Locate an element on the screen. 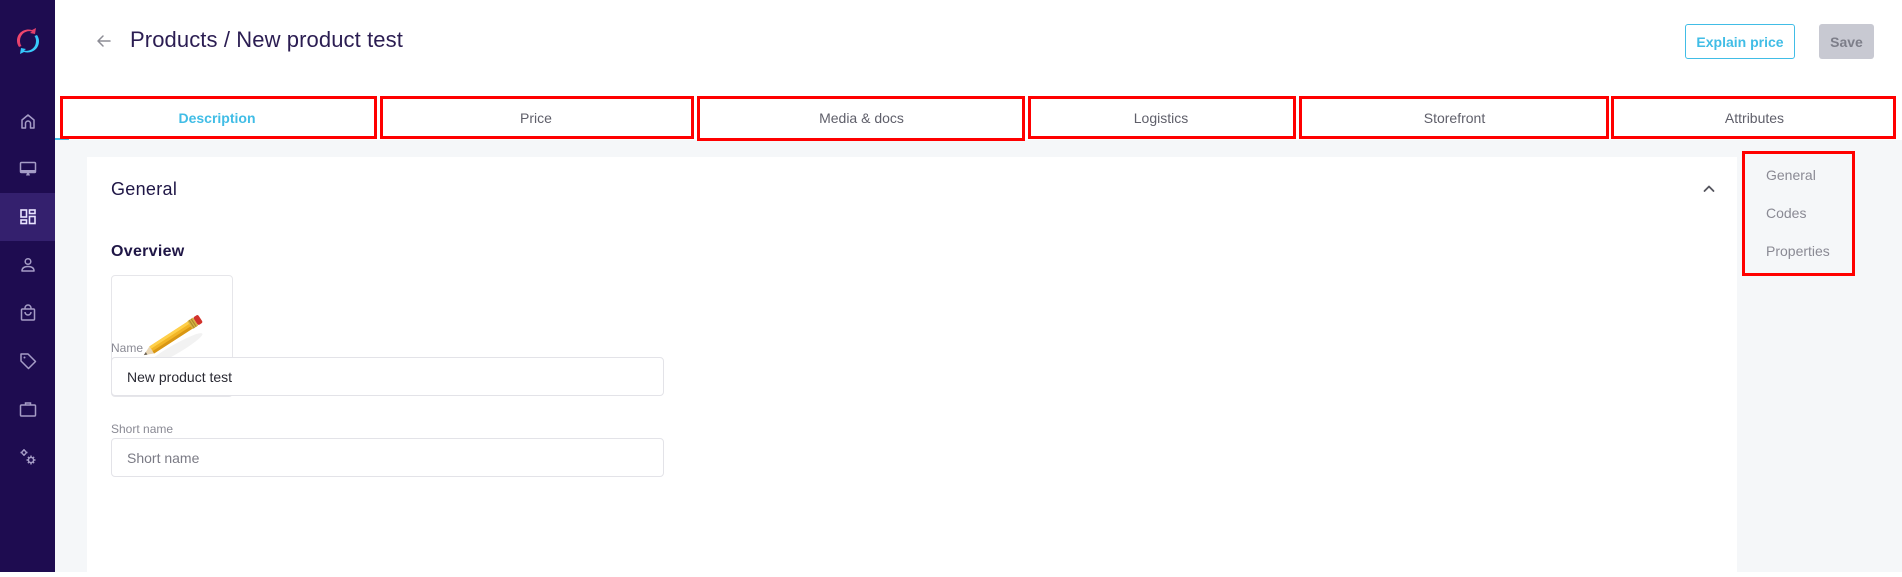  shopping-bag-icon is located at coordinates (28, 313).